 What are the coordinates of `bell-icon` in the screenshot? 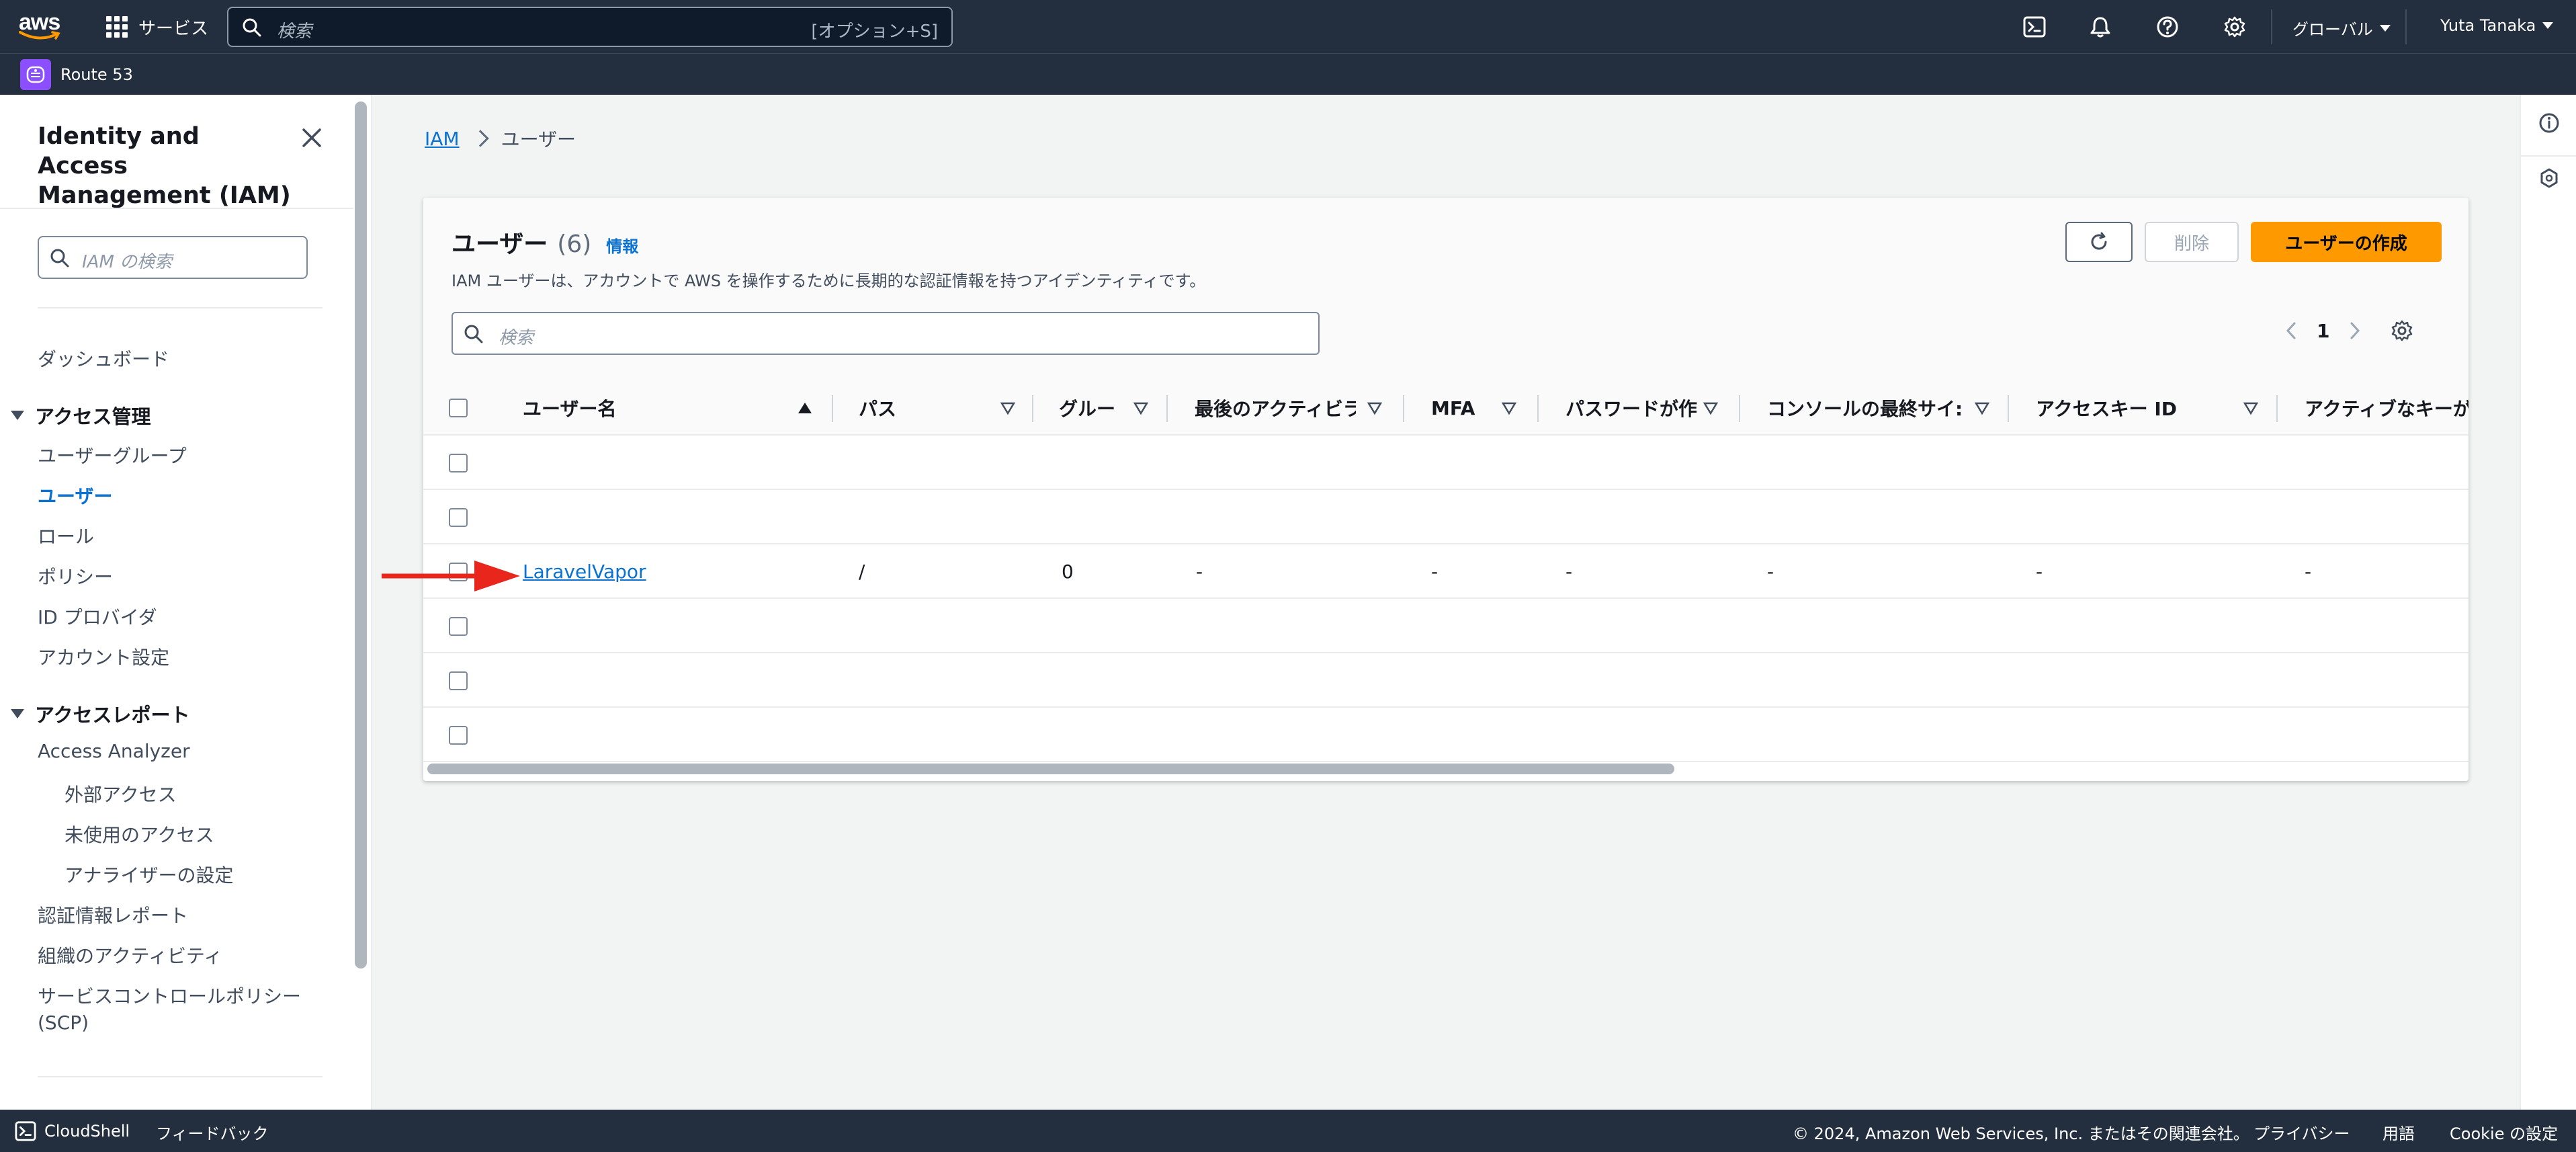 It's located at (2100, 28).